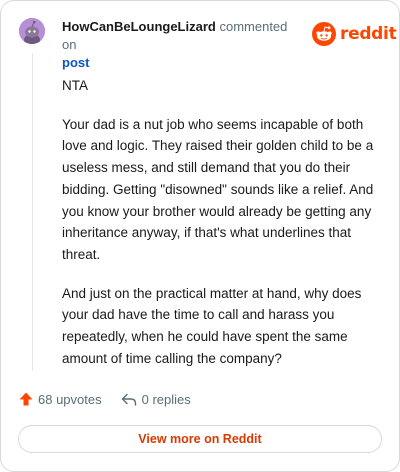 The height and width of the screenshot is (472, 400). I want to click on comment-header: HowCanBeLoungeLizard commented on post, so click(182, 45).